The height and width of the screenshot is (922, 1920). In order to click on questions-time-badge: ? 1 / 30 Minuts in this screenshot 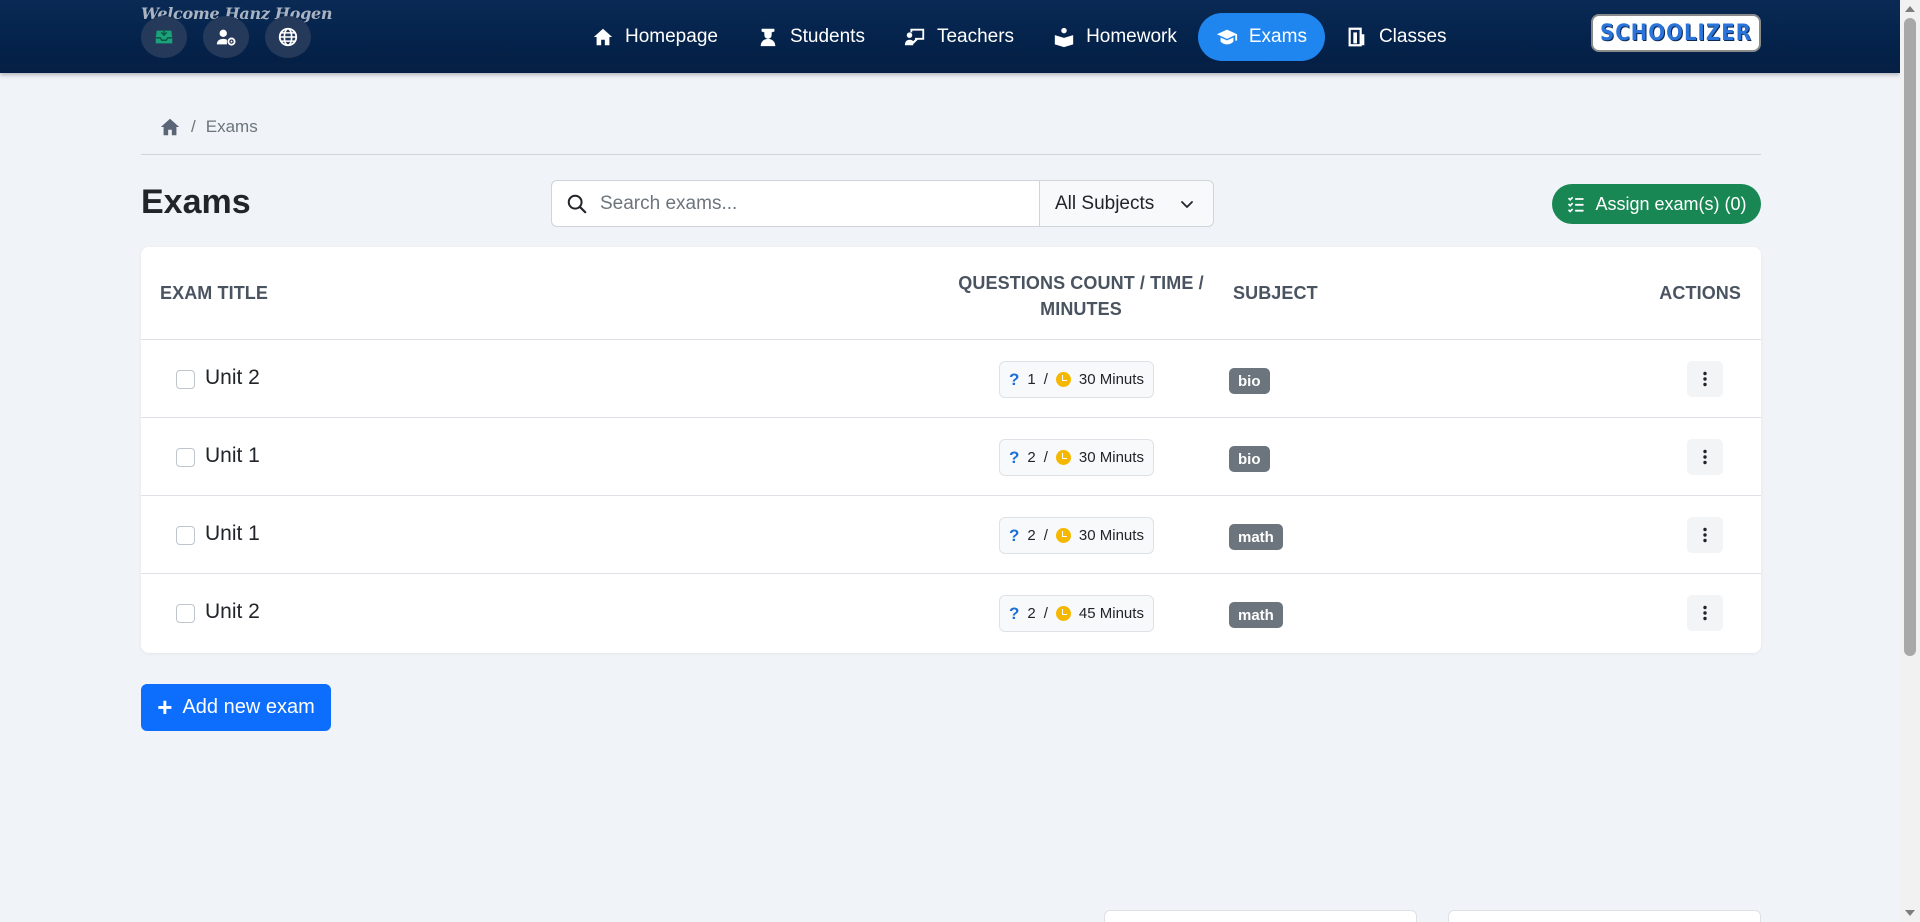, I will do `click(1076, 379)`.